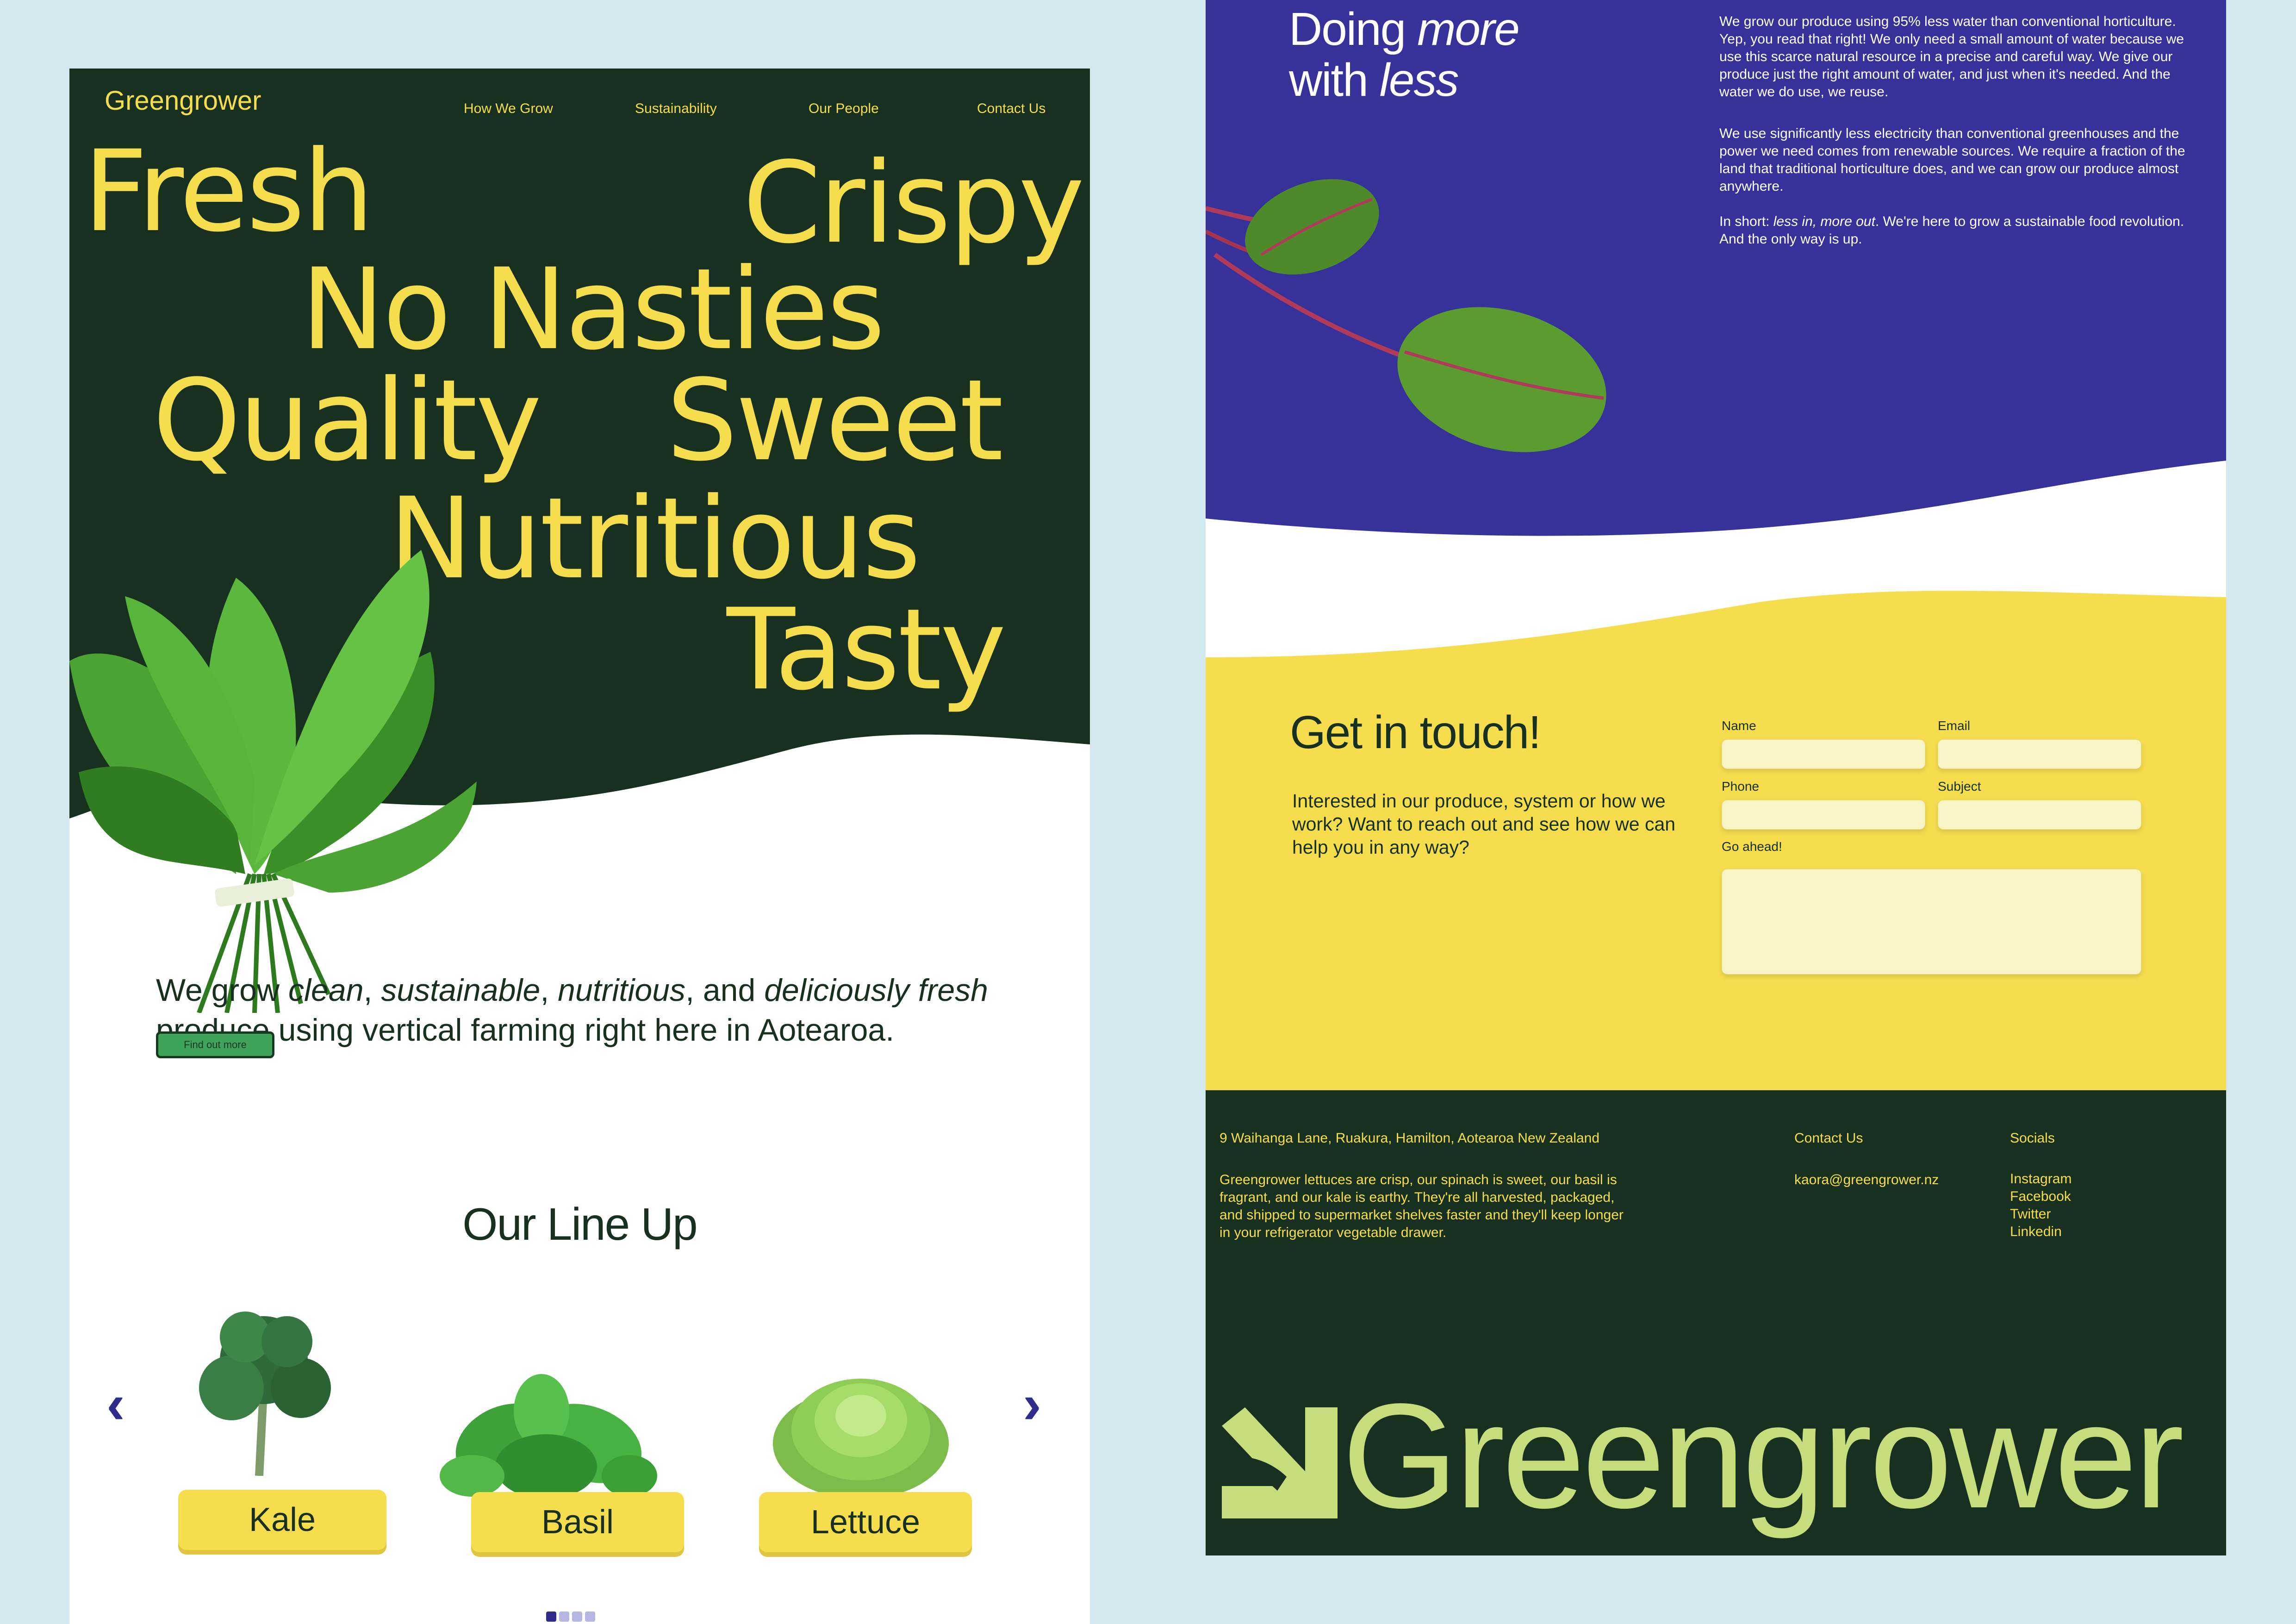 This screenshot has height=1624, width=2296. I want to click on intro-emphasis: nutritious, so click(622, 990).